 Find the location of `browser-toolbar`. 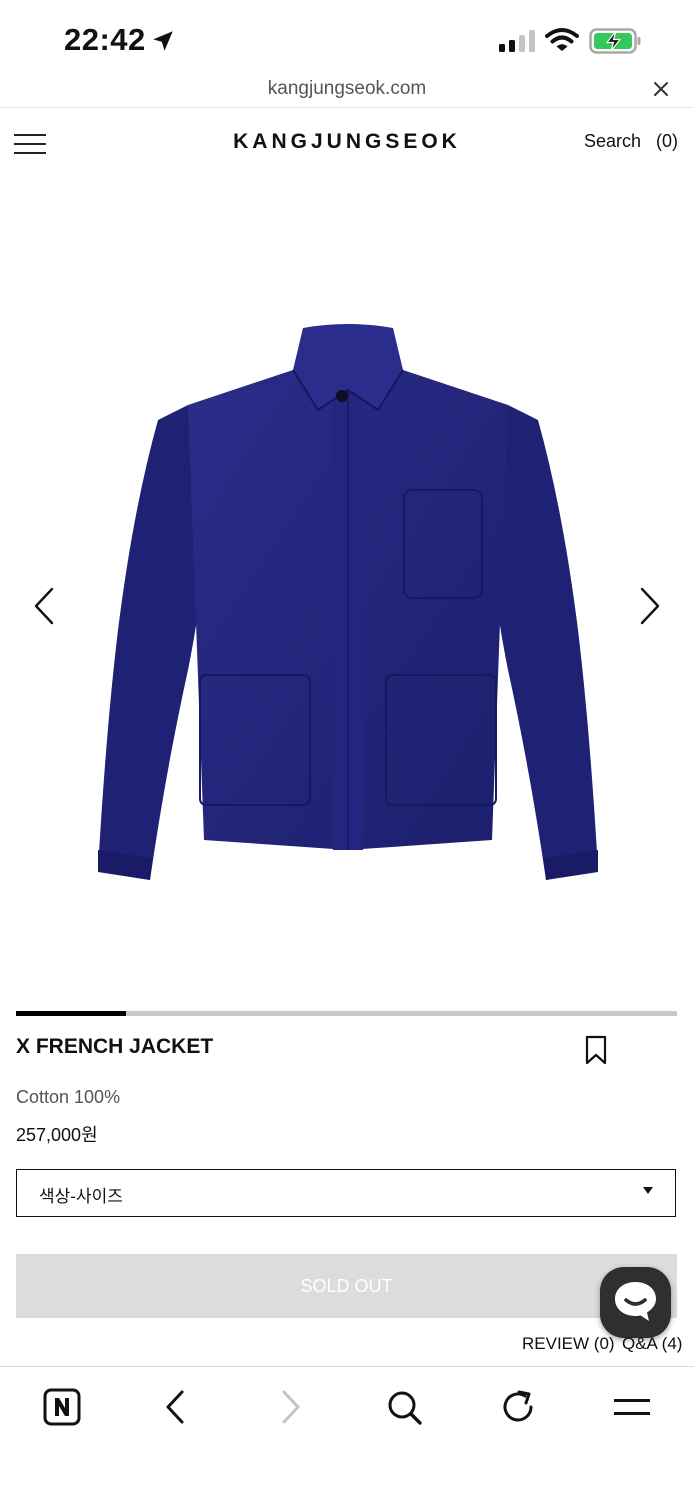

browser-toolbar is located at coordinates (347, 1433).